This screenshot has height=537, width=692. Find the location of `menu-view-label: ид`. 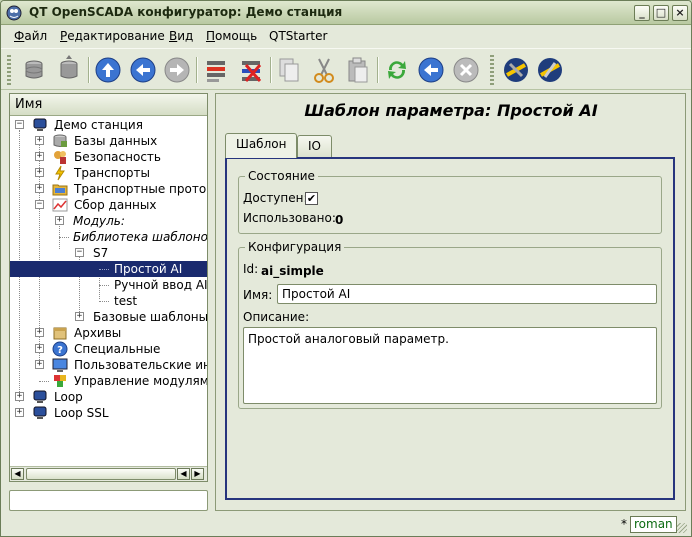

menu-view-label: ид is located at coordinates (185, 36).